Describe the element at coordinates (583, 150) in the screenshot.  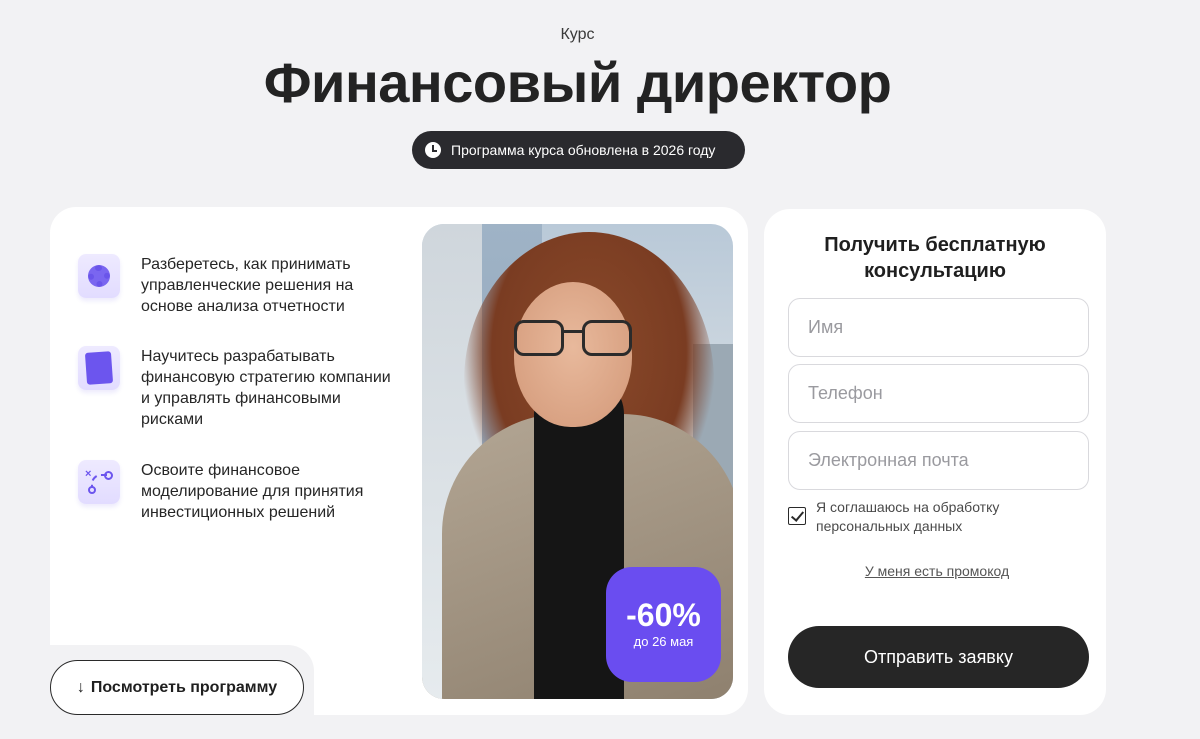
I see `update-badge-text: Программа курса обновлена в 2026 году` at that location.